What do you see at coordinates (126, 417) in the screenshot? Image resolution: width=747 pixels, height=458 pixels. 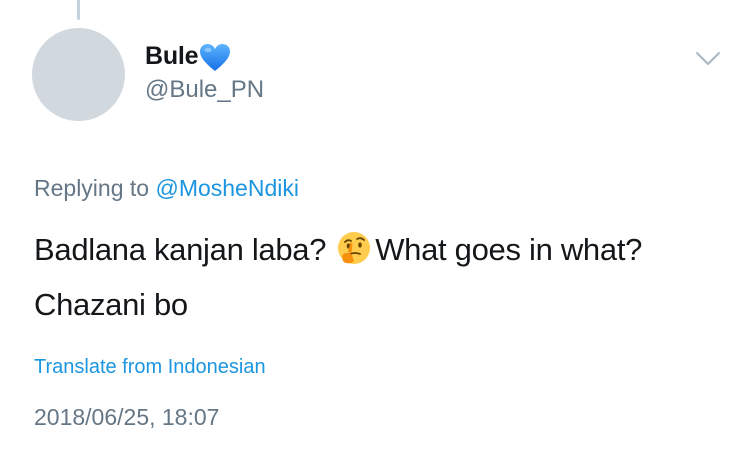 I see `timestamp: 2018/06/25, 18:07` at bounding box center [126, 417].